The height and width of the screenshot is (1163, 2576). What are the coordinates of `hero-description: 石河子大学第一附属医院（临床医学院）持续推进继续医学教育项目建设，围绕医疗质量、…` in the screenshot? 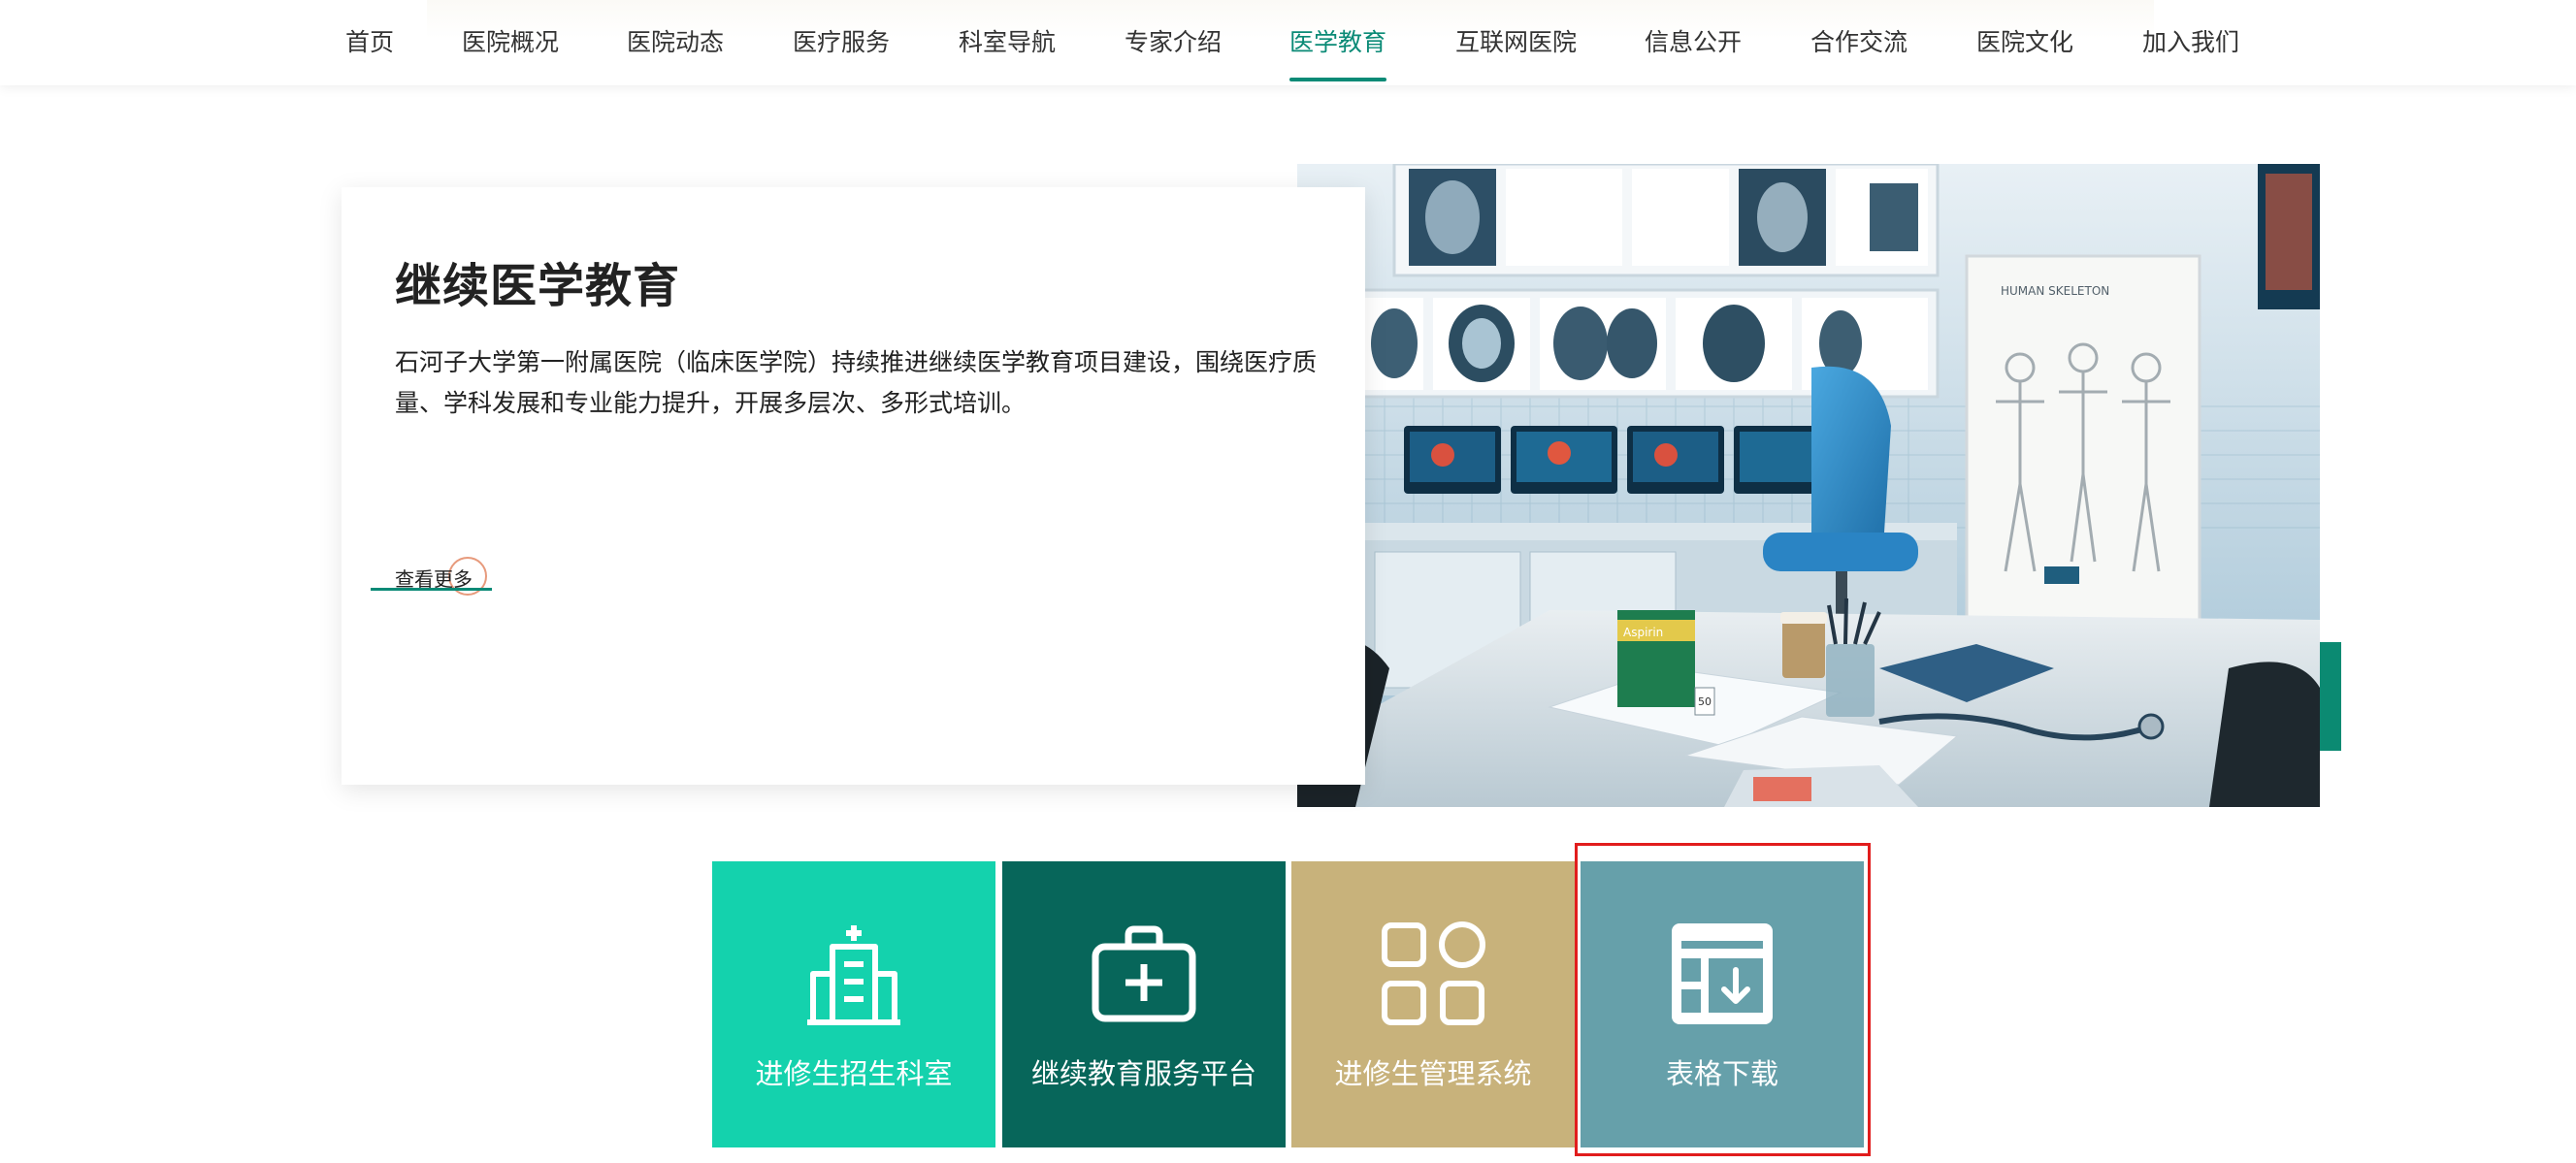 It's located at (857, 382).